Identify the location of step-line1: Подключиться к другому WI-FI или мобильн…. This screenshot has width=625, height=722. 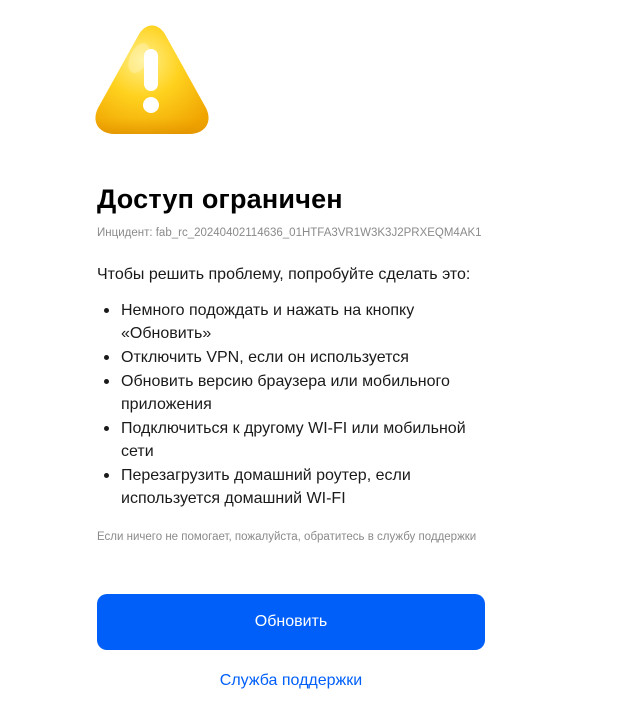
(293, 428).